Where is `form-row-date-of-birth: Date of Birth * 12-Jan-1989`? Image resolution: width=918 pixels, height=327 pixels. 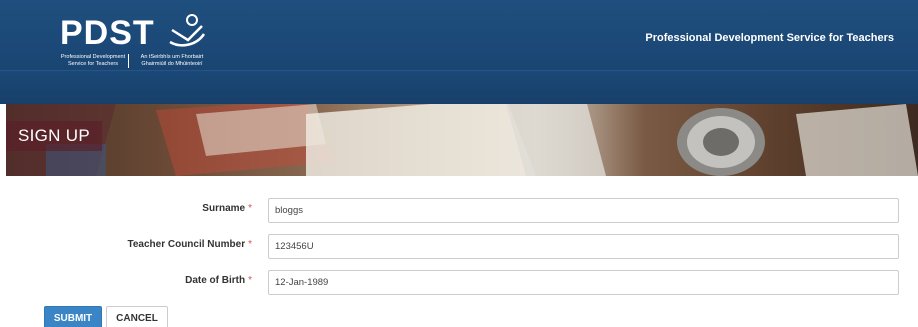 form-row-date-of-birth: Date of Birth * 12-Jan-1989 is located at coordinates (459, 282).